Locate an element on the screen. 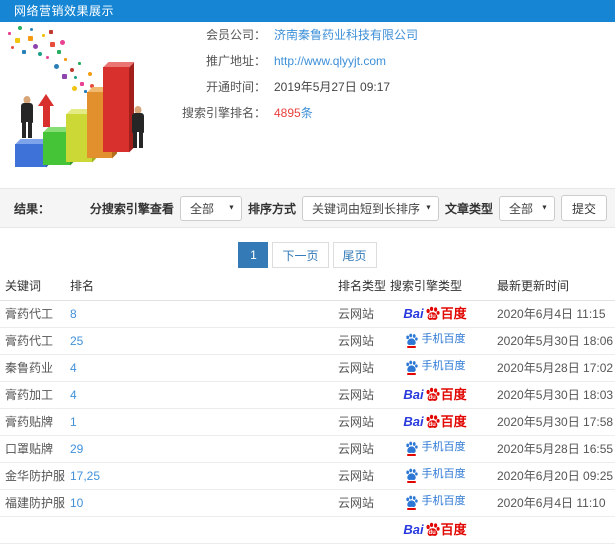 The width and height of the screenshot is (615, 544). pagination: 1 下一页 尾页 is located at coordinates (307, 255).